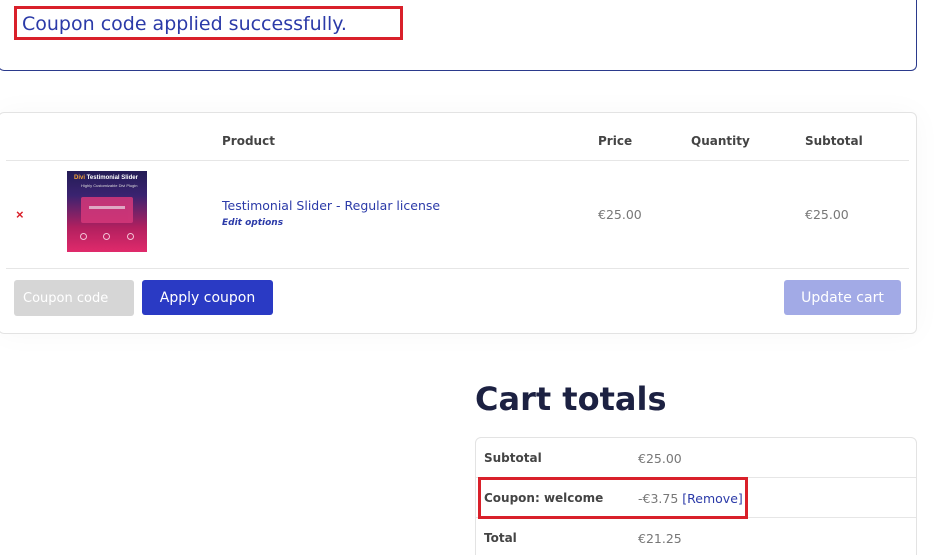 The height and width of the screenshot is (555, 951). Describe the element at coordinates (696, 536) in the screenshot. I see `totals-row-total: Total €21.25` at that location.